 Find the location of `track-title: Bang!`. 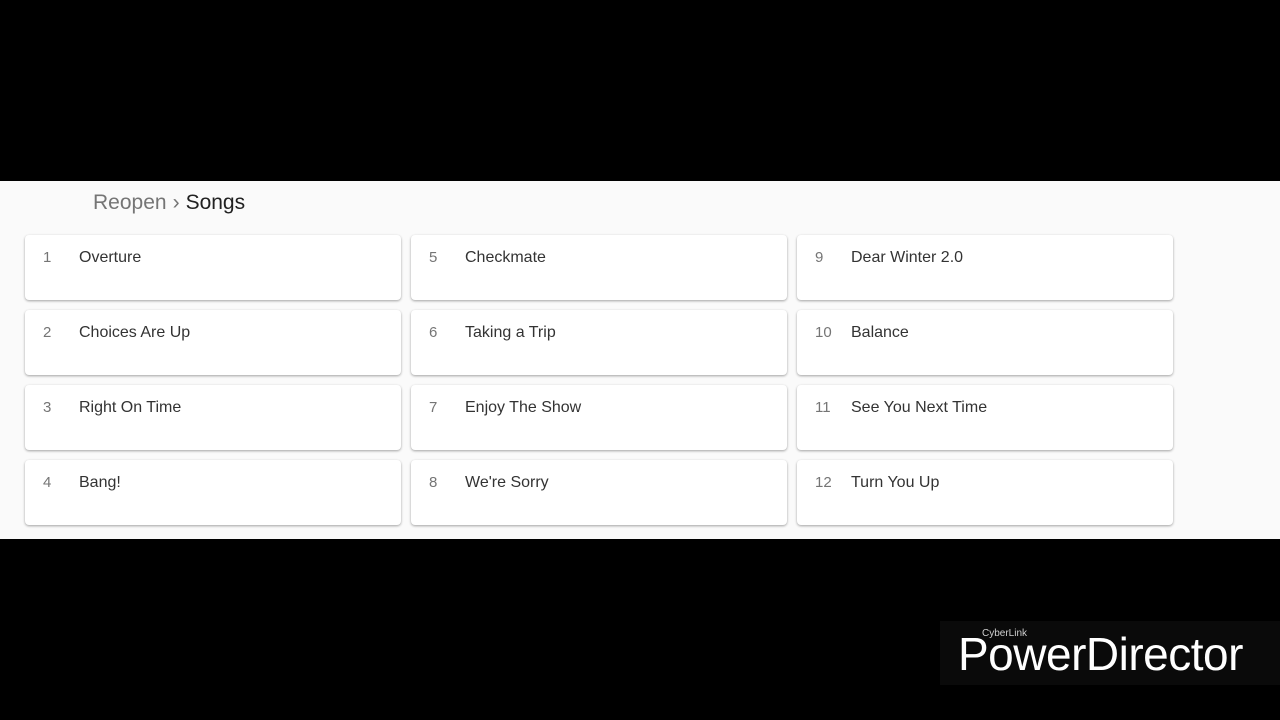

track-title: Bang! is located at coordinates (100, 482).